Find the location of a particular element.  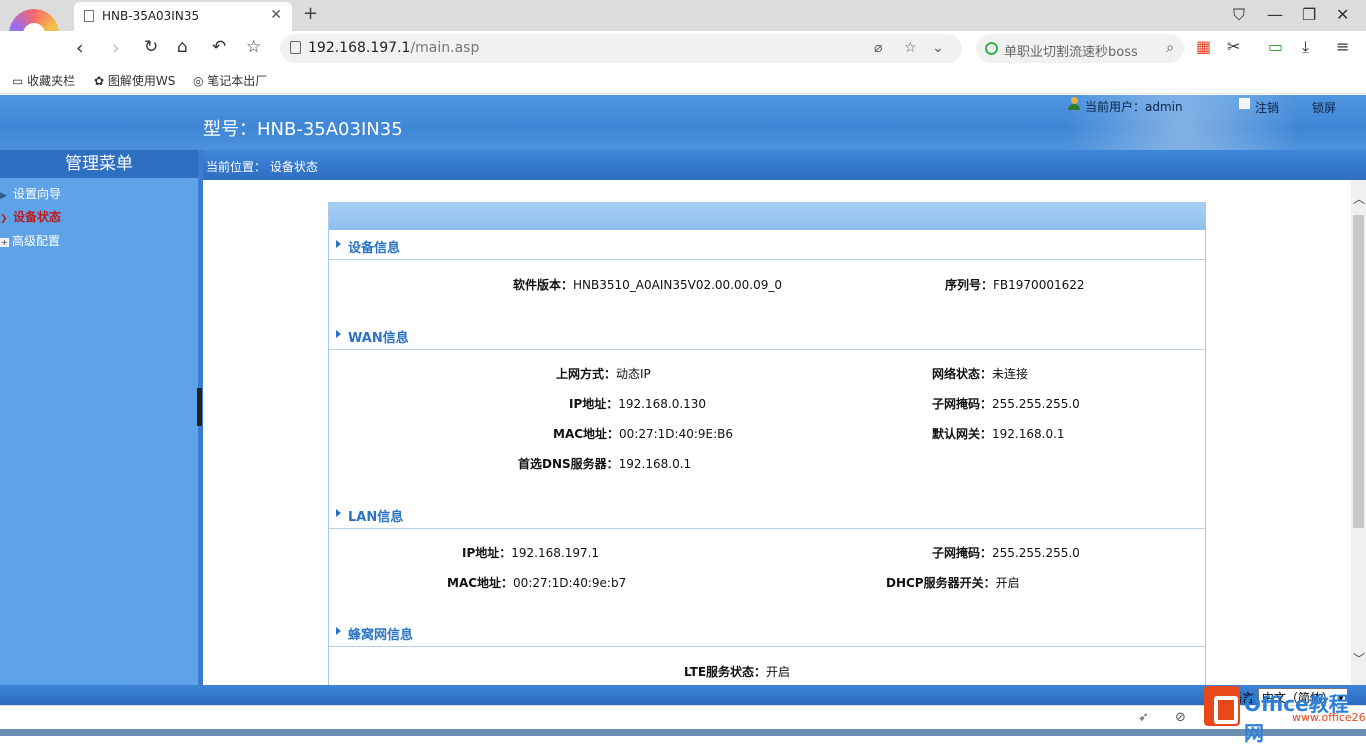

watermark-site: www.office26.com is located at coordinates (1329, 717).